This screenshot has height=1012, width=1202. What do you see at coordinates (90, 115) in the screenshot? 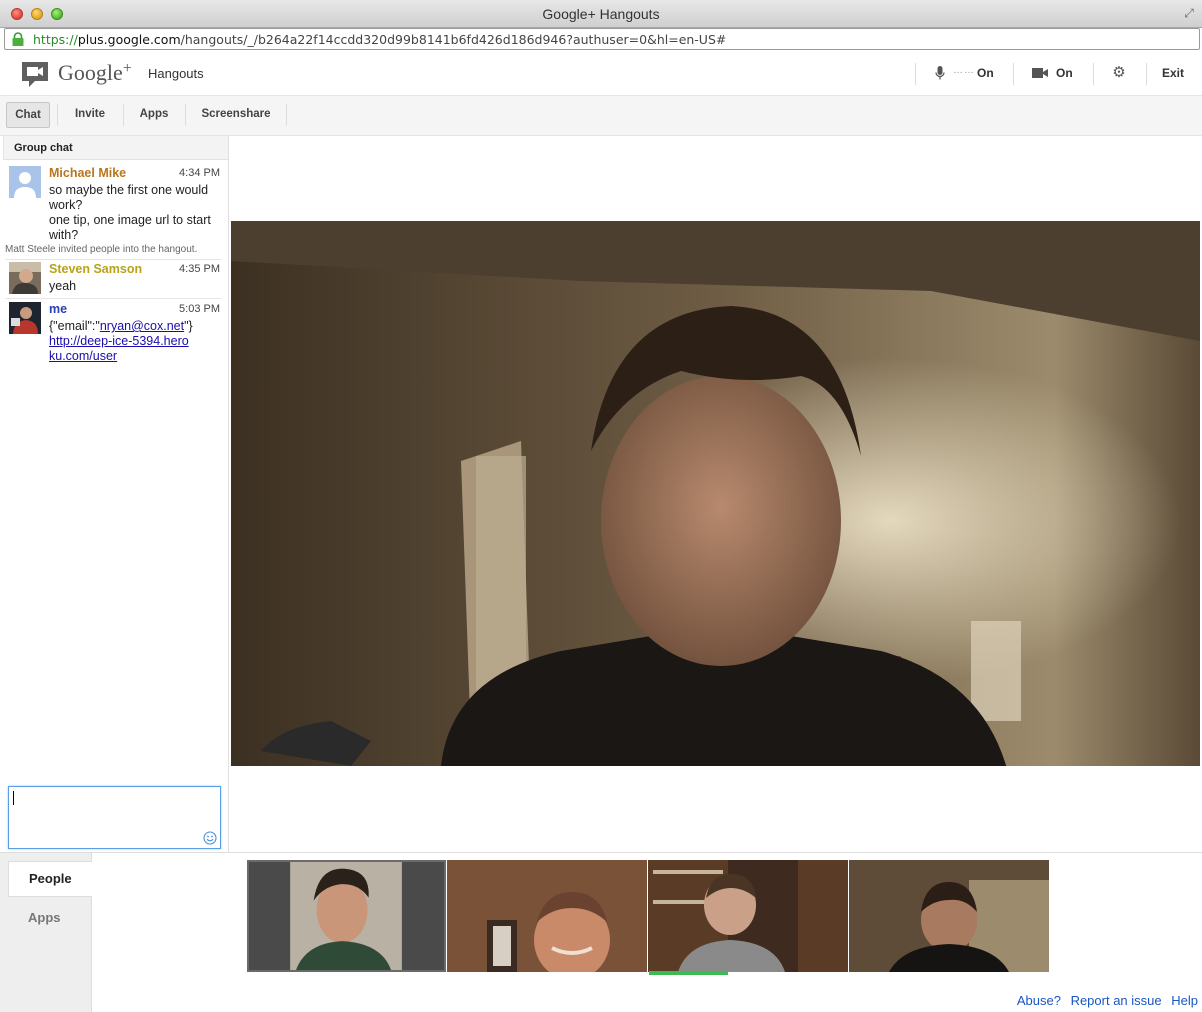
I see `tab-invite: Invite` at bounding box center [90, 115].